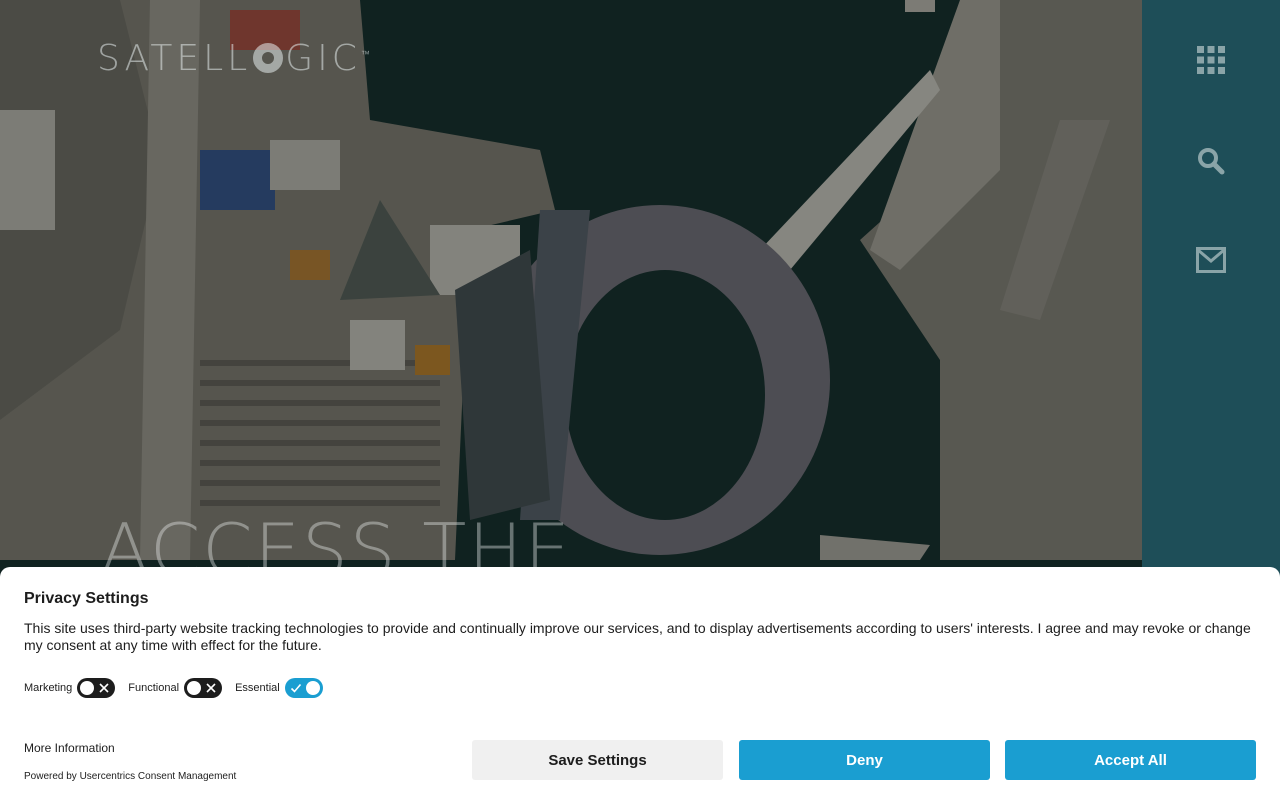 The height and width of the screenshot is (800, 1280). I want to click on marketing-switch, so click(96, 688).